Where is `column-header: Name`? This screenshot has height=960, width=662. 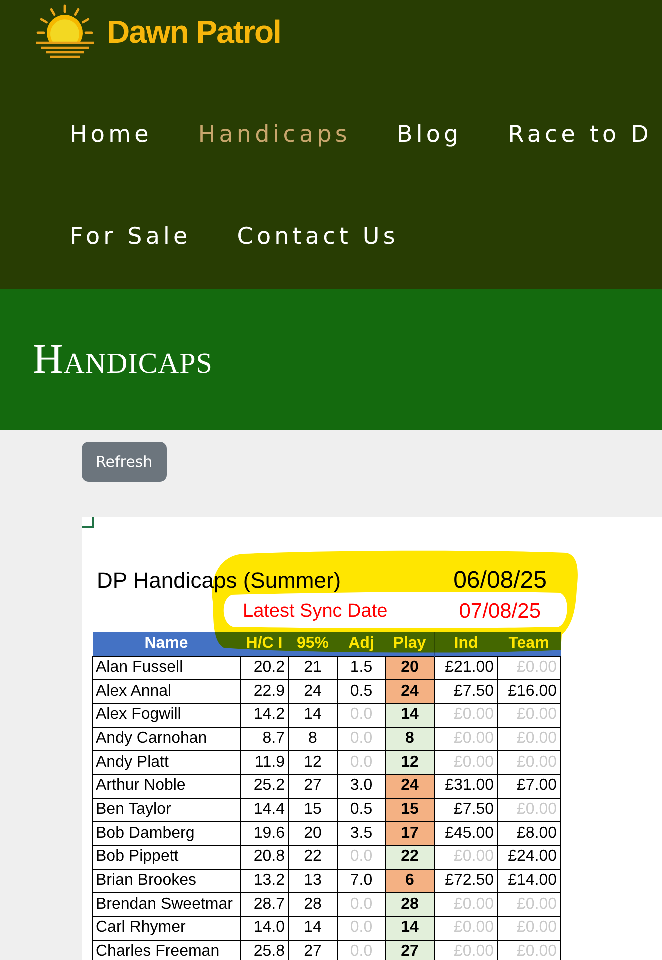
column-header: Name is located at coordinates (166, 644).